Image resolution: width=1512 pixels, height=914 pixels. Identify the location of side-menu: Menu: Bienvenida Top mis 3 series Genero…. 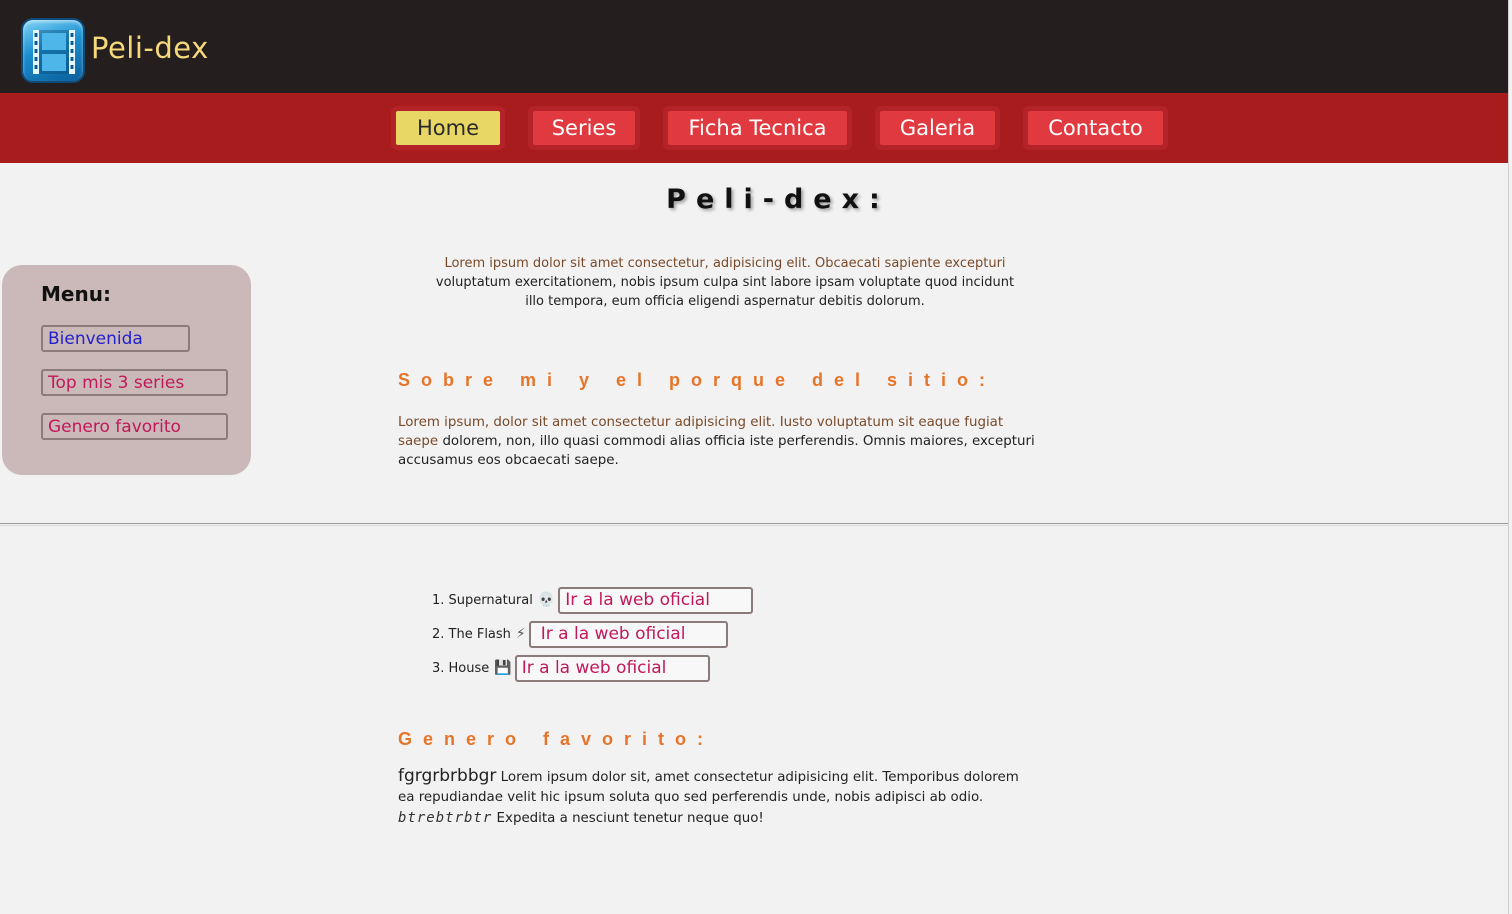
(126, 370).